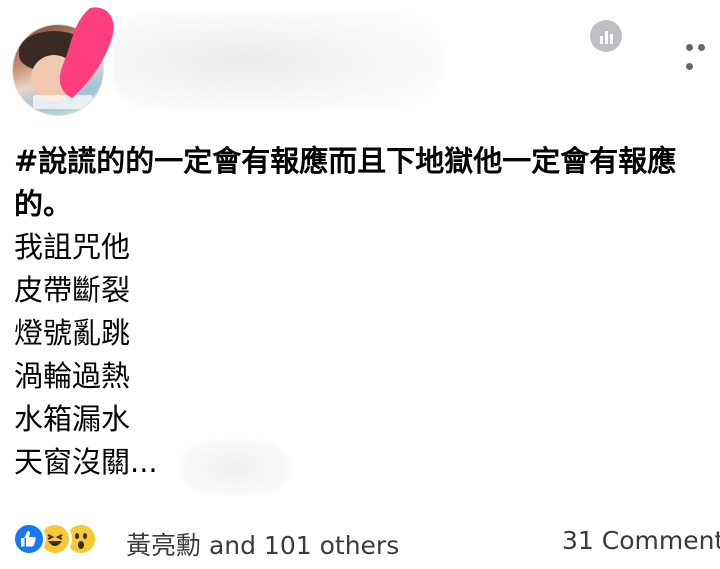 The image size is (720, 569). What do you see at coordinates (72, 333) in the screenshot?
I see `post-line: 燈號亂跳` at bounding box center [72, 333].